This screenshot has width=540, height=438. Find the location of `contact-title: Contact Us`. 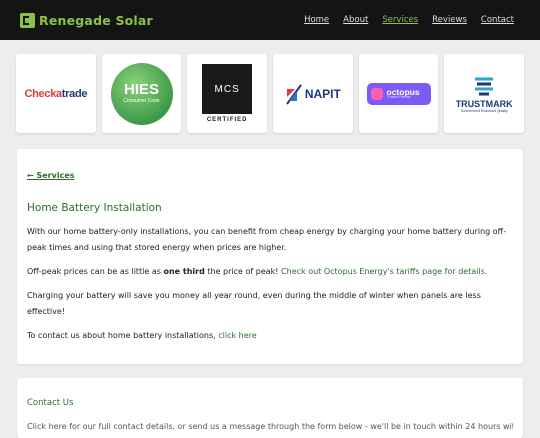

contact-title: Contact Us is located at coordinates (50, 403).